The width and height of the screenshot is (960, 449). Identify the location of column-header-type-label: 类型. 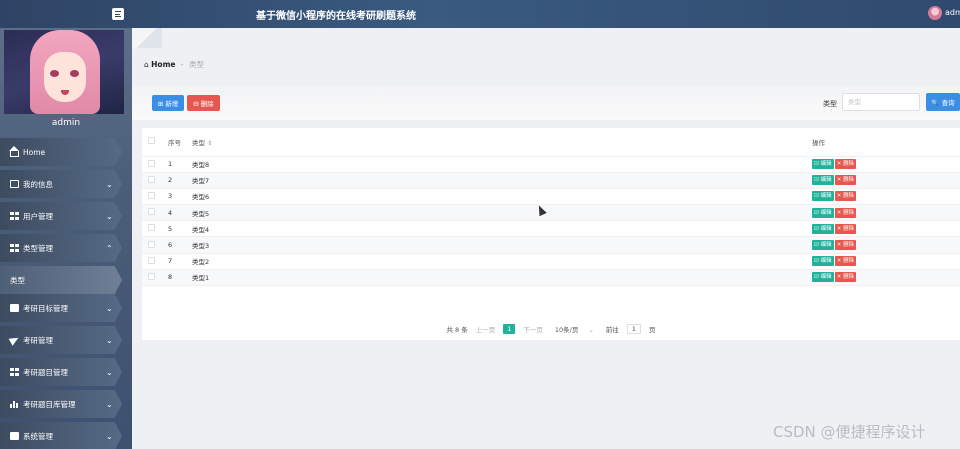
(198, 142).